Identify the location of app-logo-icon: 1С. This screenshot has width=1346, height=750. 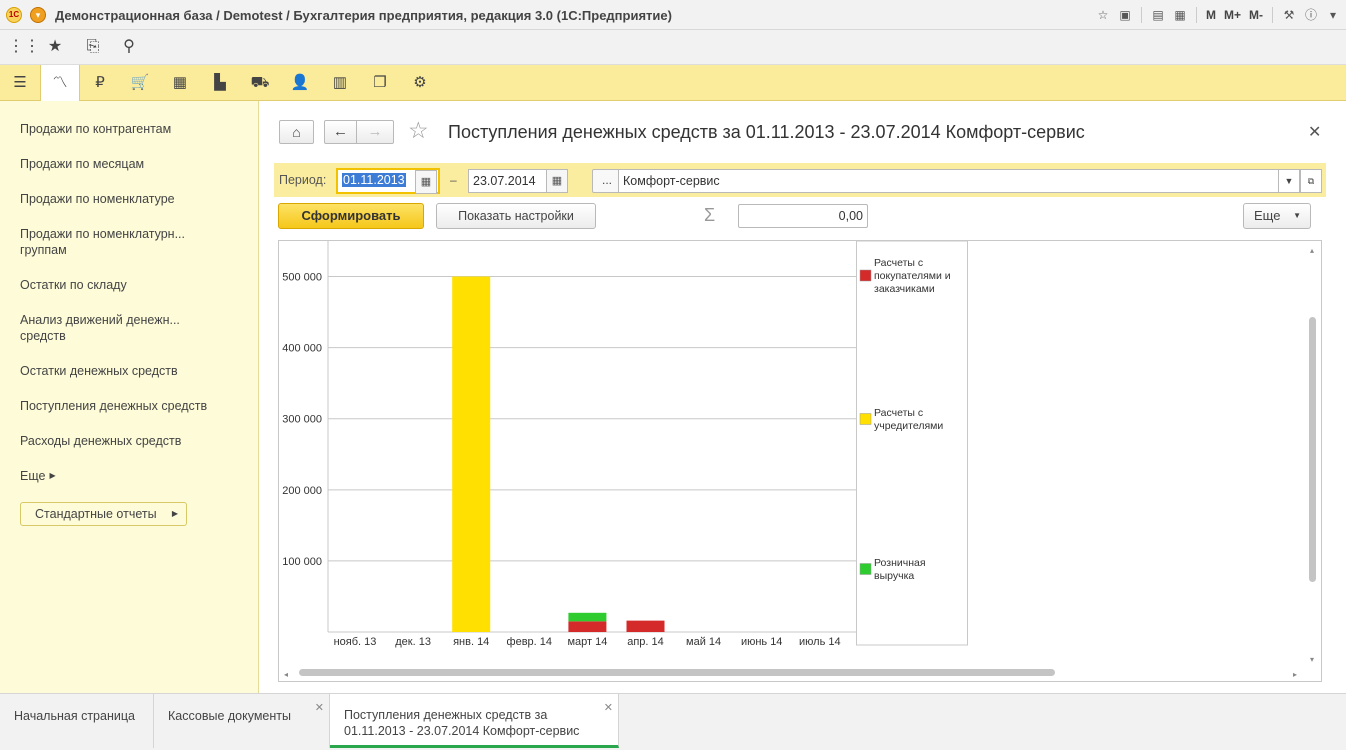
(14, 15).